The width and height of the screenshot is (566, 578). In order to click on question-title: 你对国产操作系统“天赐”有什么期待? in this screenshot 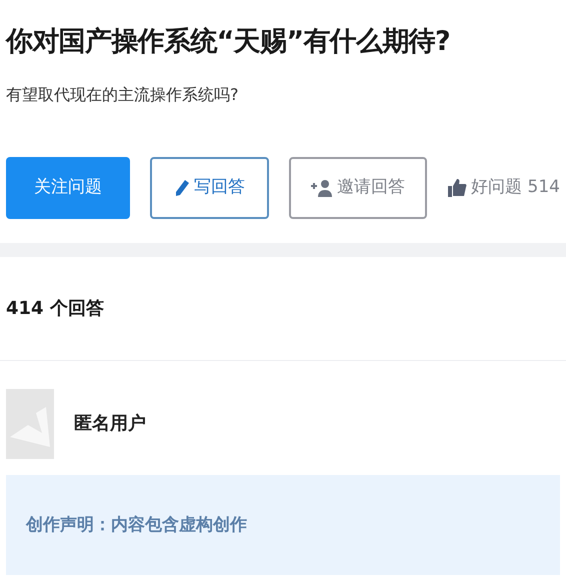, I will do `click(229, 42)`.